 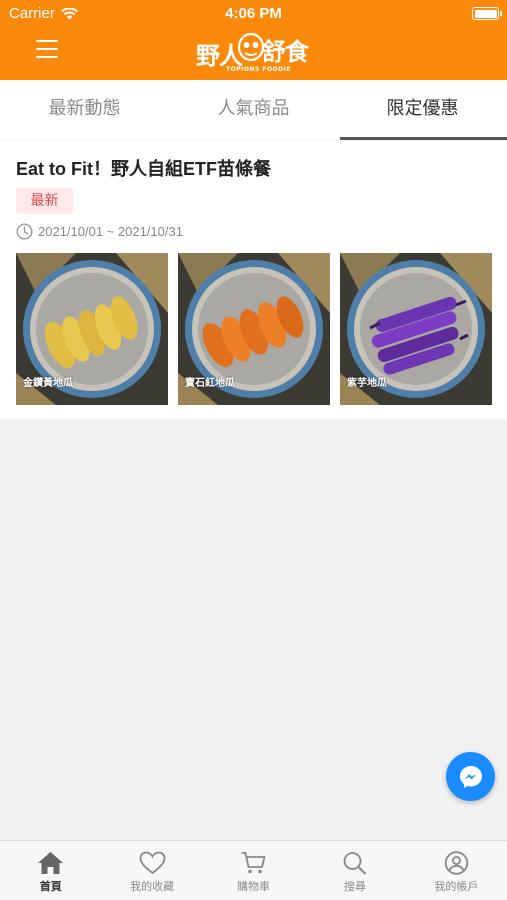 I want to click on tabbar-label: 首頁, so click(x=50, y=886).